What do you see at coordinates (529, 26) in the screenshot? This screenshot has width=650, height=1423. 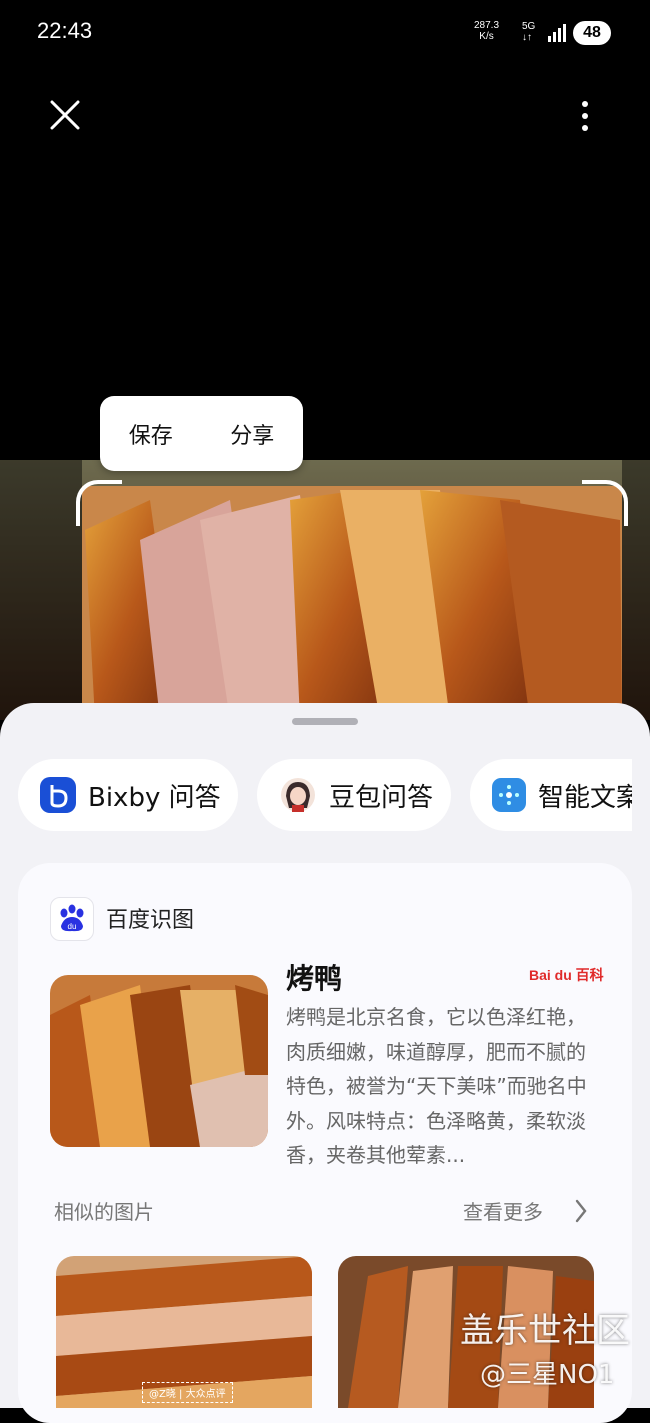 I see `network-type-label: 5G` at bounding box center [529, 26].